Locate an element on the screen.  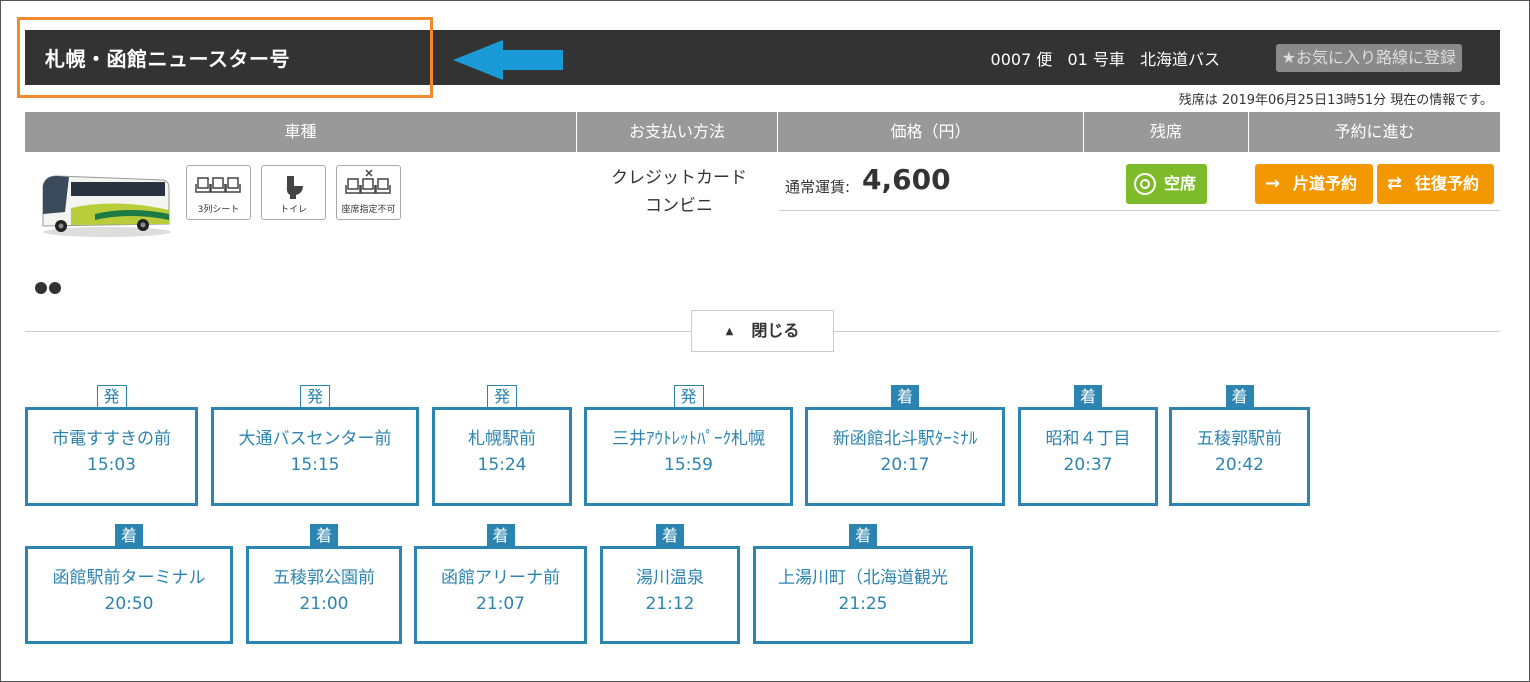
stop-name: 上湯川町（北海道観光 is located at coordinates (863, 578).